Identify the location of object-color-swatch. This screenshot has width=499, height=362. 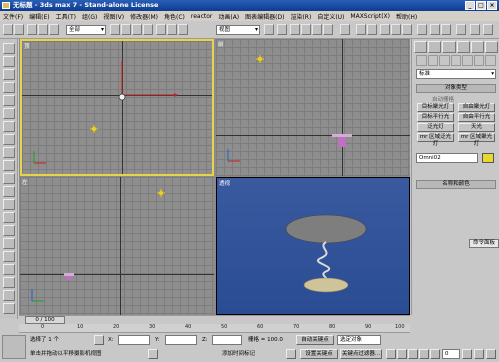
(488, 158).